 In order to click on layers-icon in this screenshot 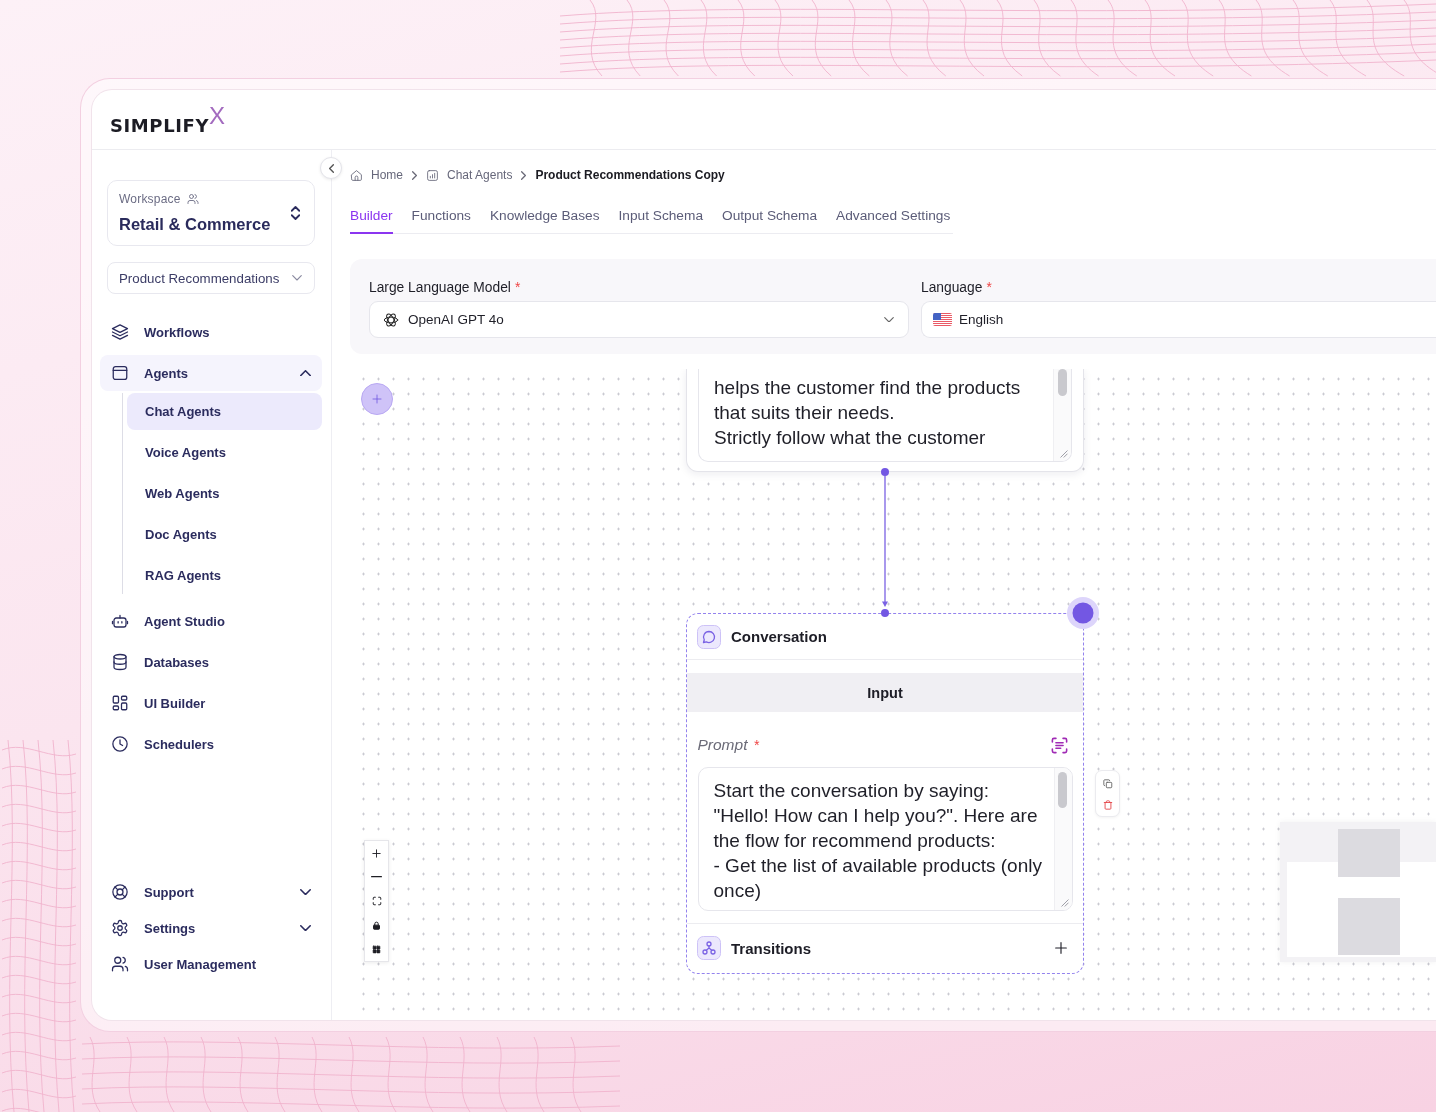, I will do `click(120, 332)`.